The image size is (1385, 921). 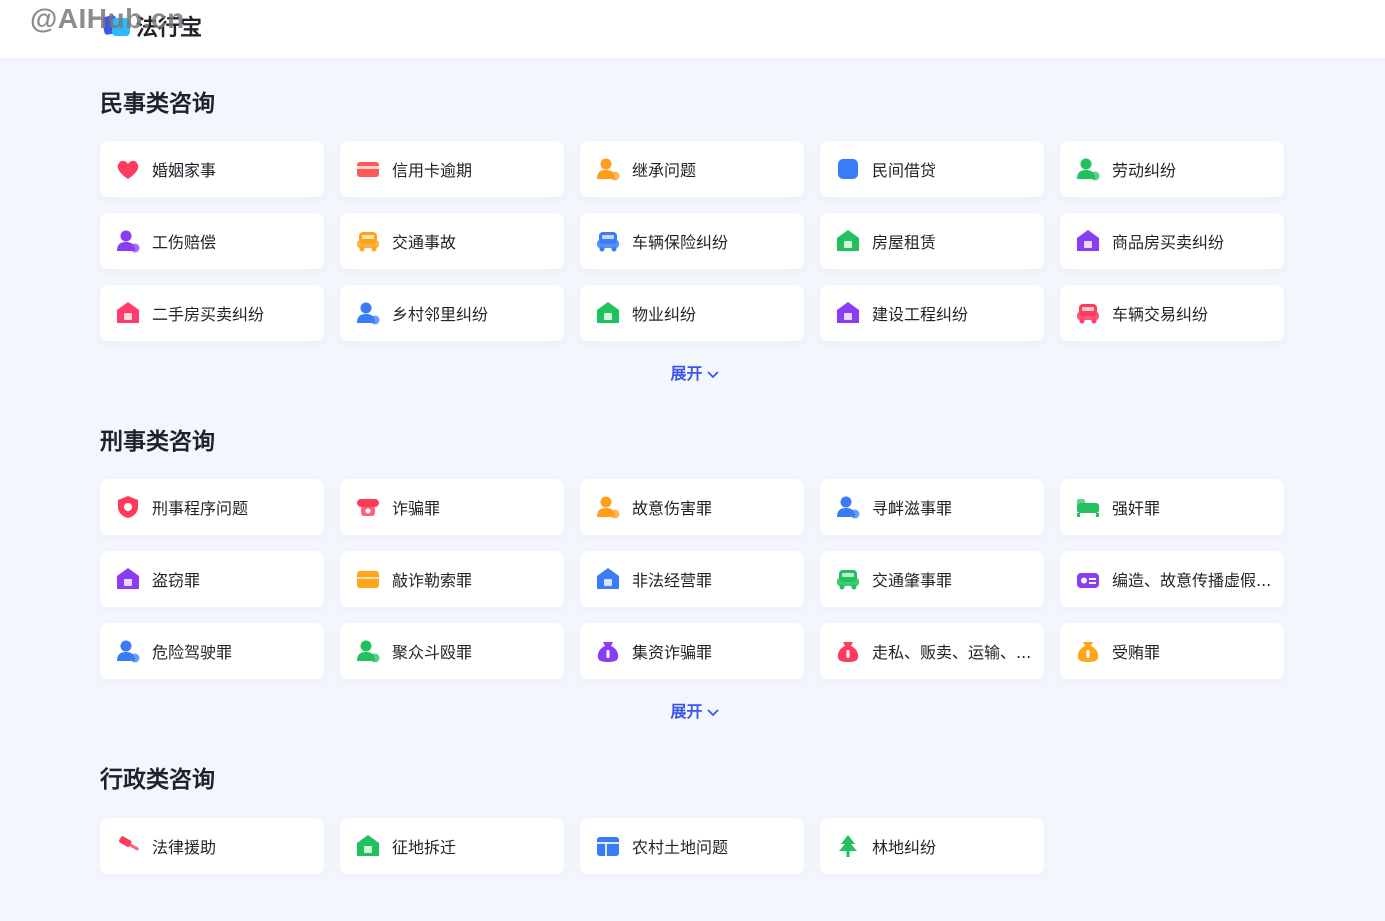 I want to click on car-front-icon, so click(x=368, y=241).